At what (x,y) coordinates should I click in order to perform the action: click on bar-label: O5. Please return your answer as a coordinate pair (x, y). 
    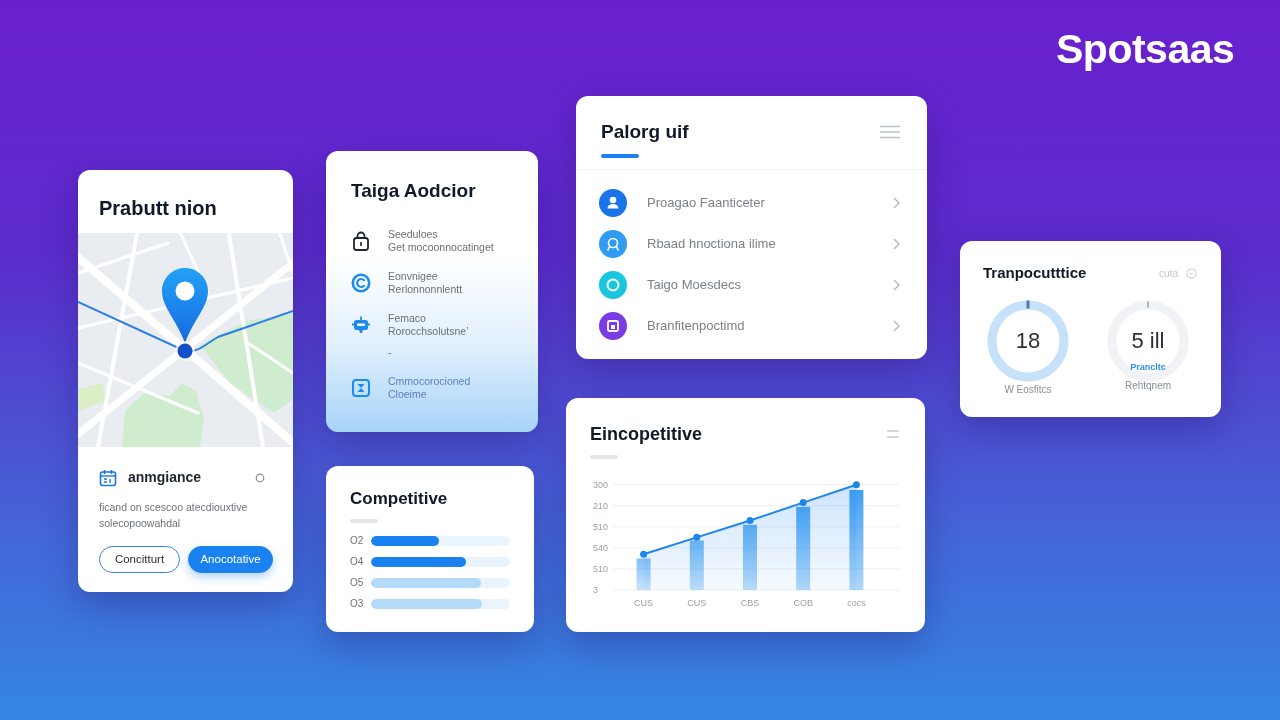
    Looking at the image, I should click on (357, 583).